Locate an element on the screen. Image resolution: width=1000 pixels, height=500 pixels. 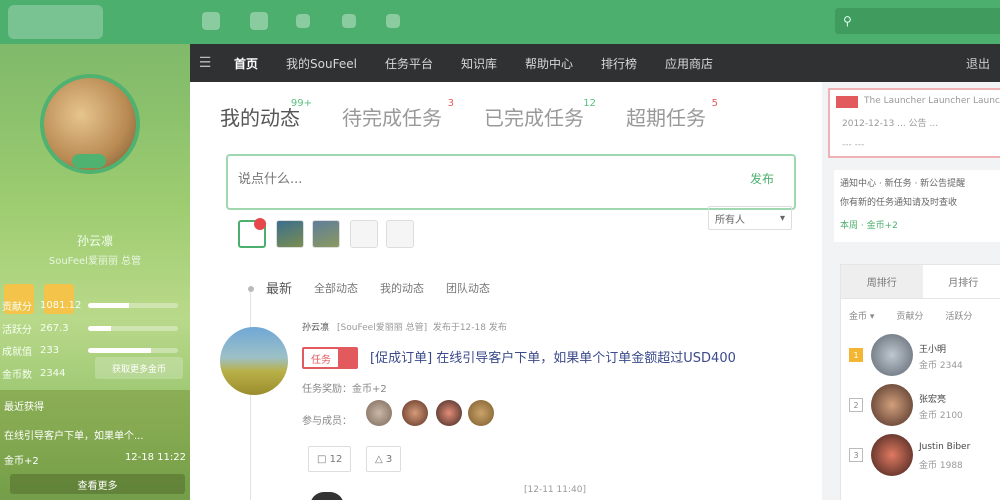
chat-icon is located at coordinates (259, 21).